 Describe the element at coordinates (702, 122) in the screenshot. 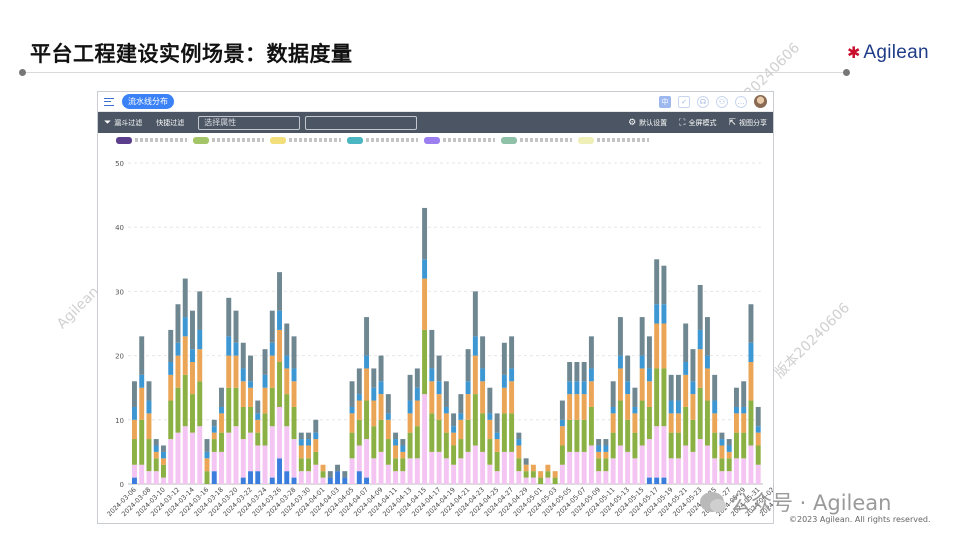

I see `fullscreen-label: 全屏模式` at that location.